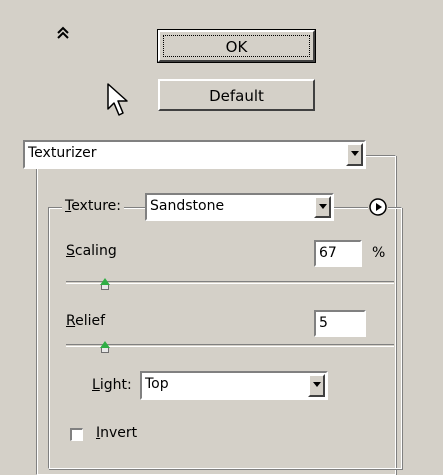 Image resolution: width=443 pixels, height=475 pixels. I want to click on texture-dropdown-arrow-icon, so click(322, 207).